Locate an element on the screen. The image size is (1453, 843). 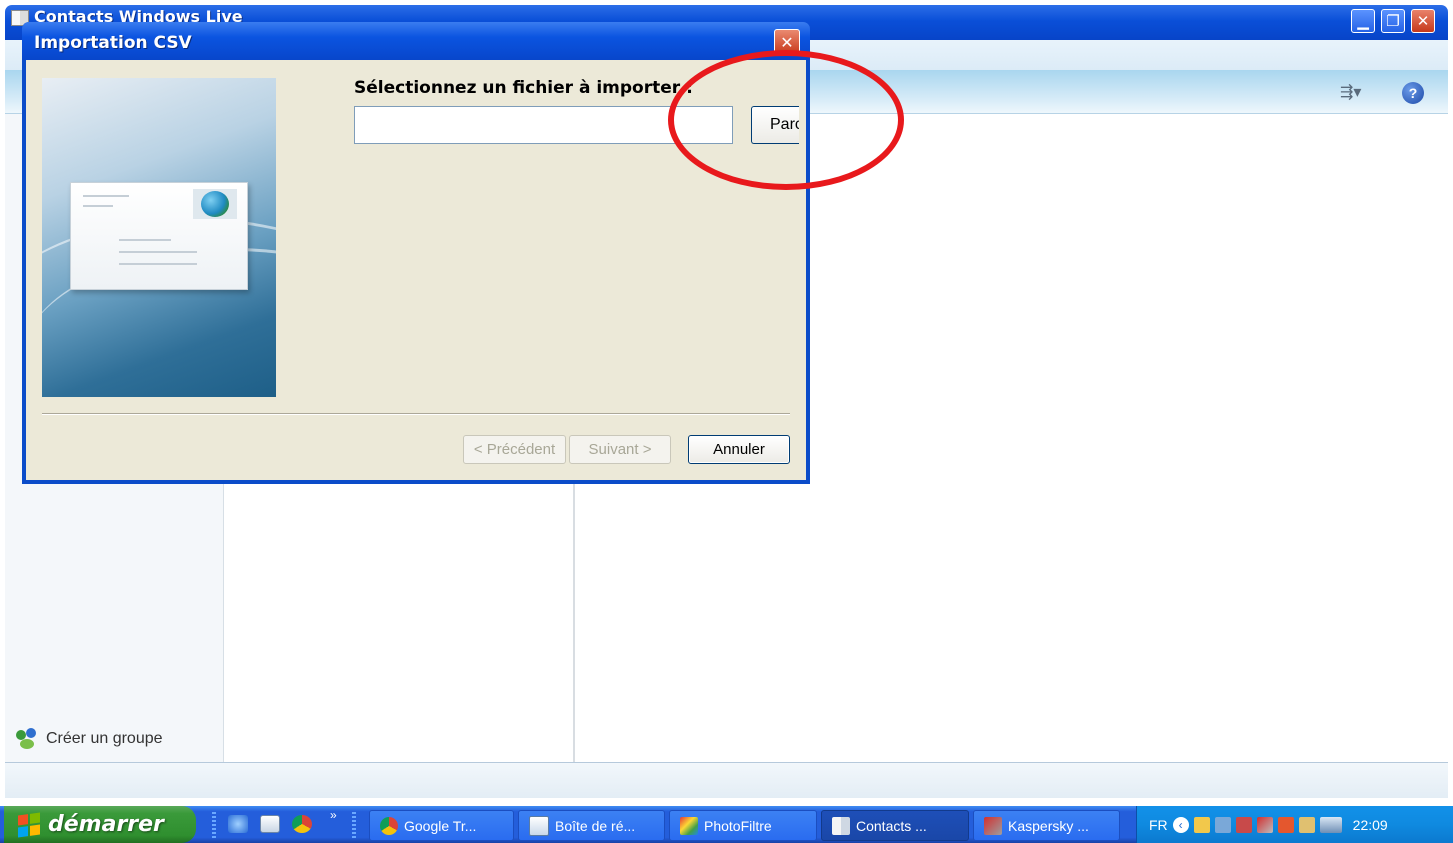
app-tray-icon is located at coordinates (1285, 824).